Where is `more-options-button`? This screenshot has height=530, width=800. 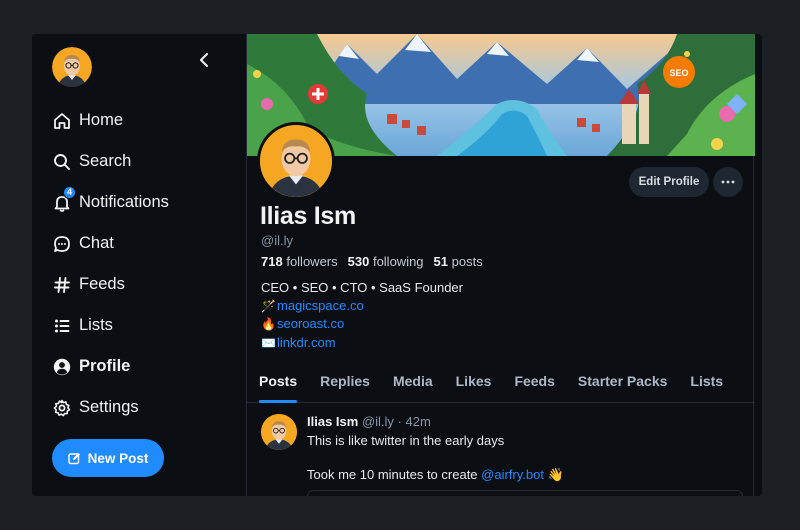 more-options-button is located at coordinates (728, 182).